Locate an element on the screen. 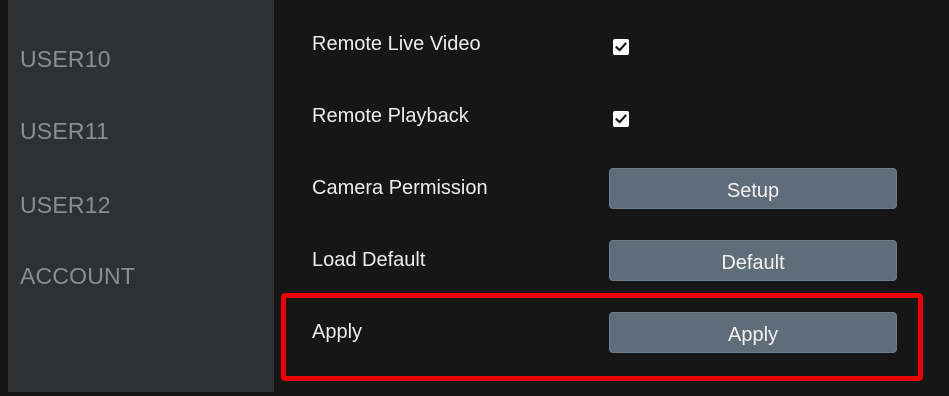 The image size is (949, 396). remote-live-video-label: Remote Live Video is located at coordinates (396, 44).